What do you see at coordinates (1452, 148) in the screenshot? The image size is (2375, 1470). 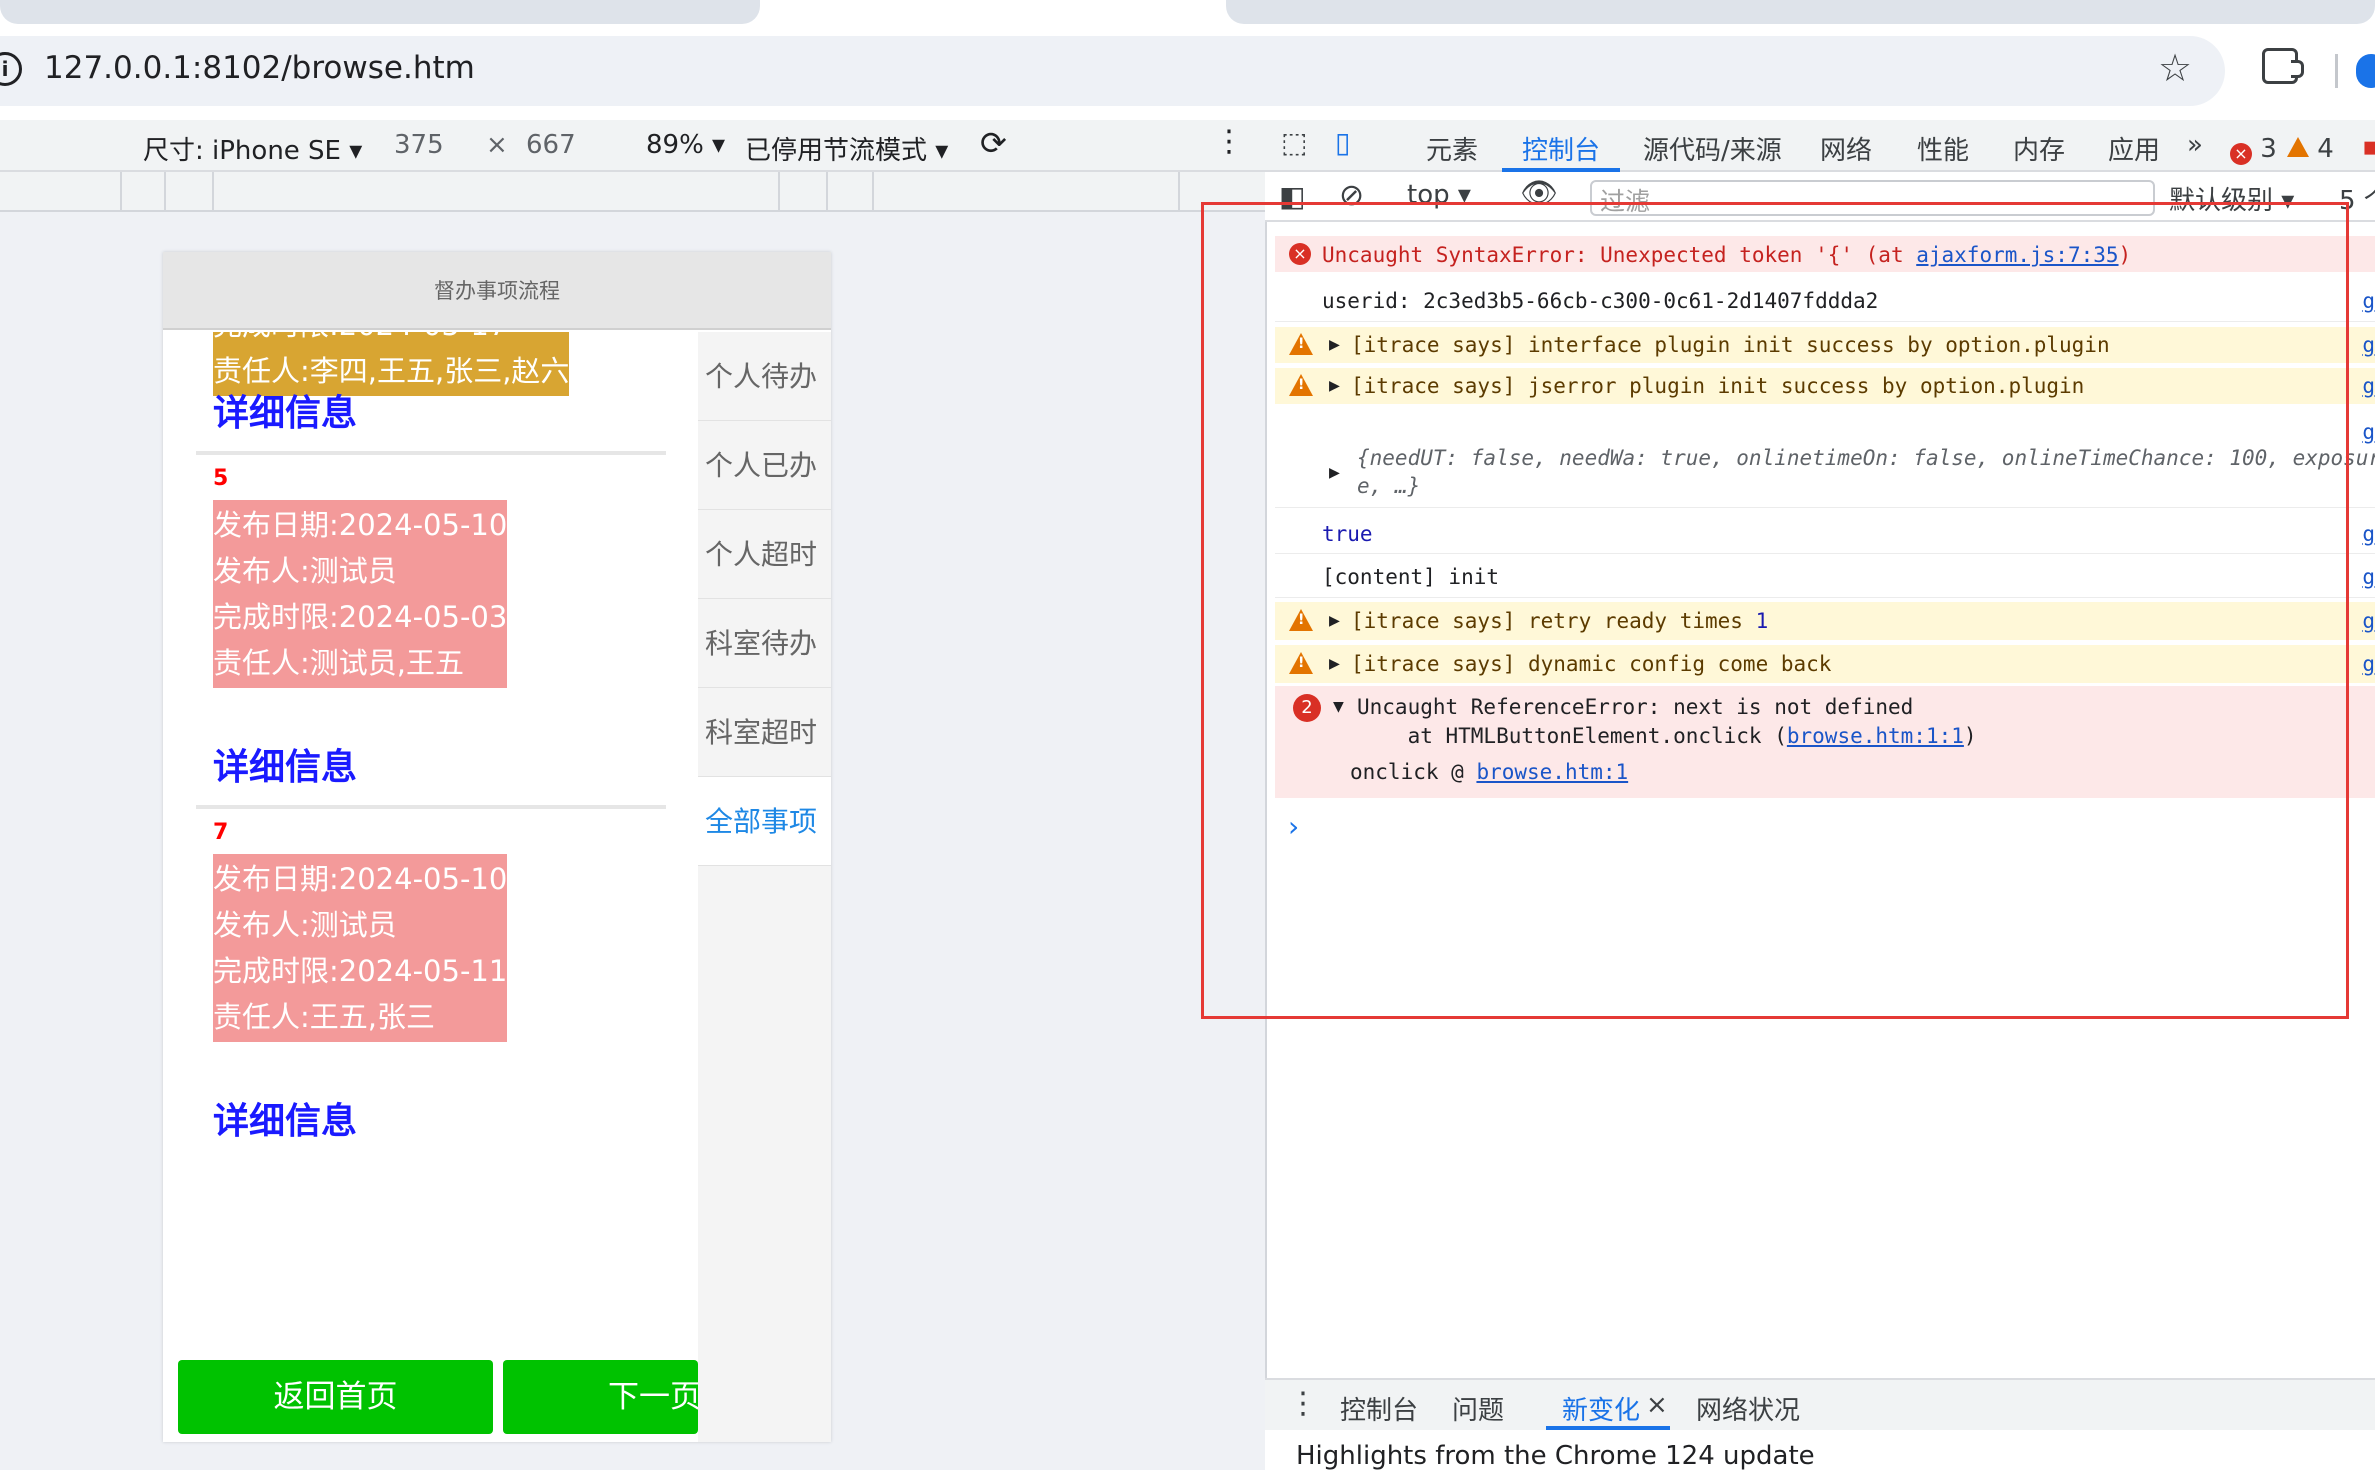 I see `tab-elements: 元素` at bounding box center [1452, 148].